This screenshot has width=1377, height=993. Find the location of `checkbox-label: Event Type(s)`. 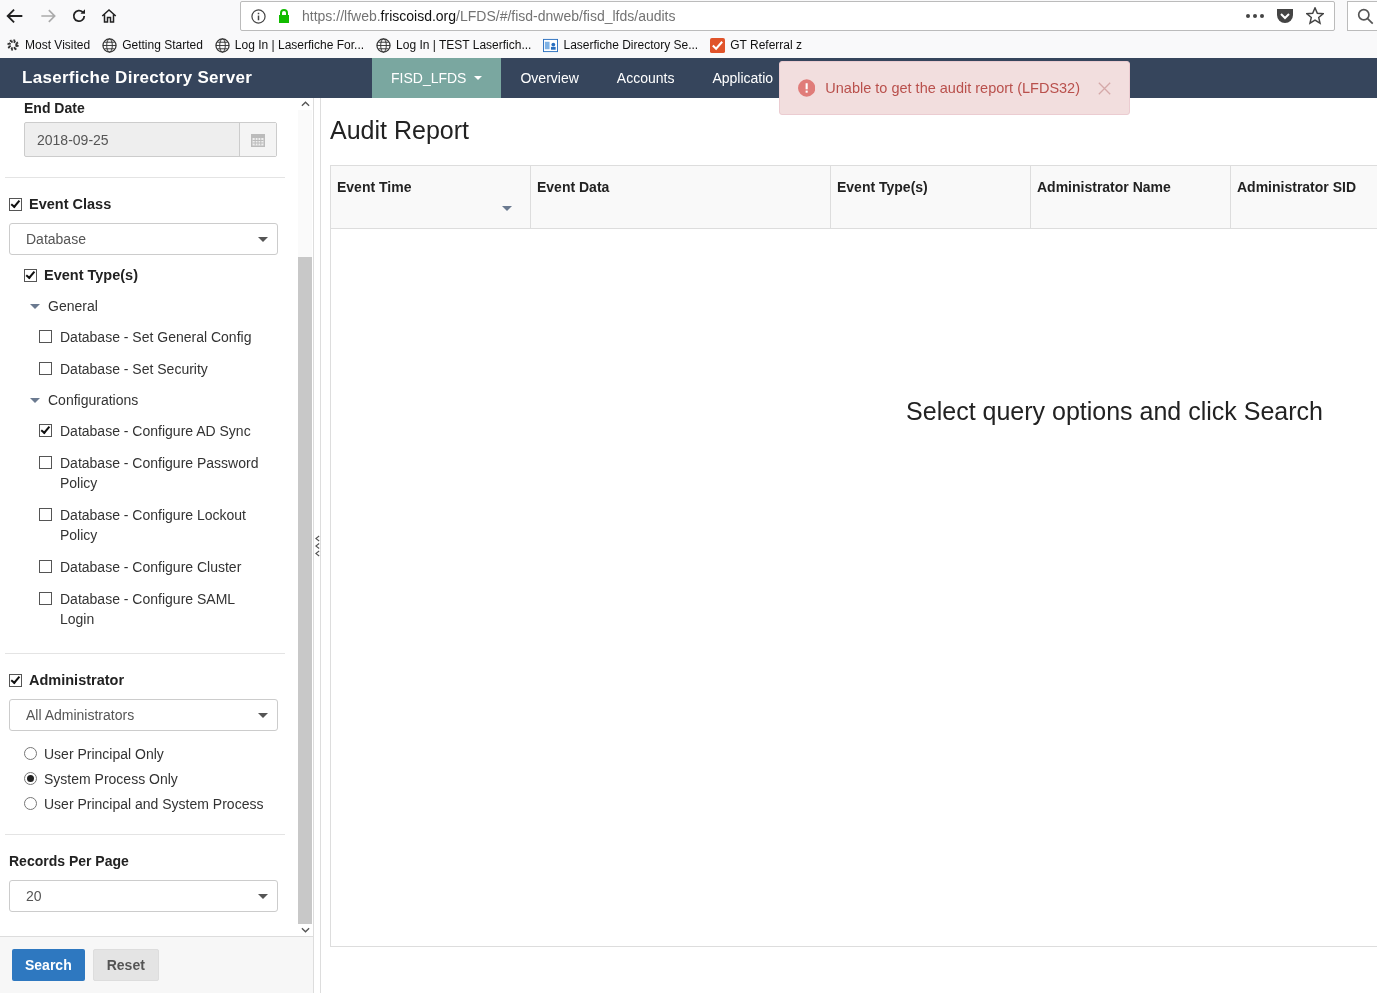

checkbox-label: Event Type(s) is located at coordinates (154, 275).